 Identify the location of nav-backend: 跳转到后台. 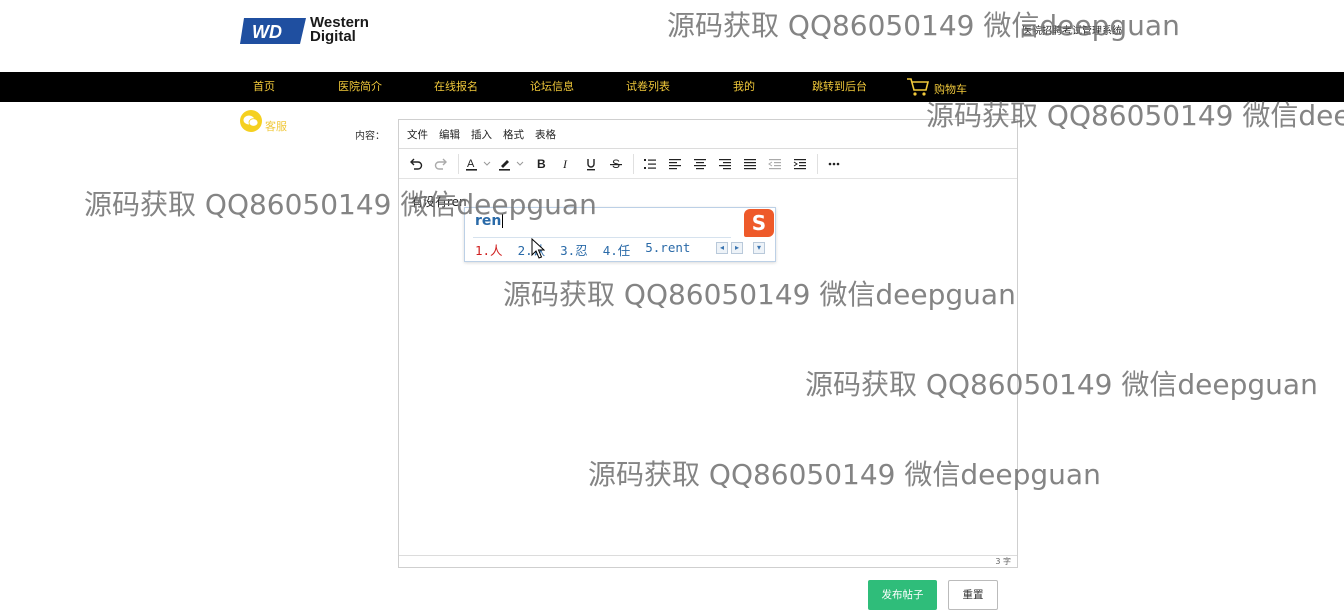
(839, 87).